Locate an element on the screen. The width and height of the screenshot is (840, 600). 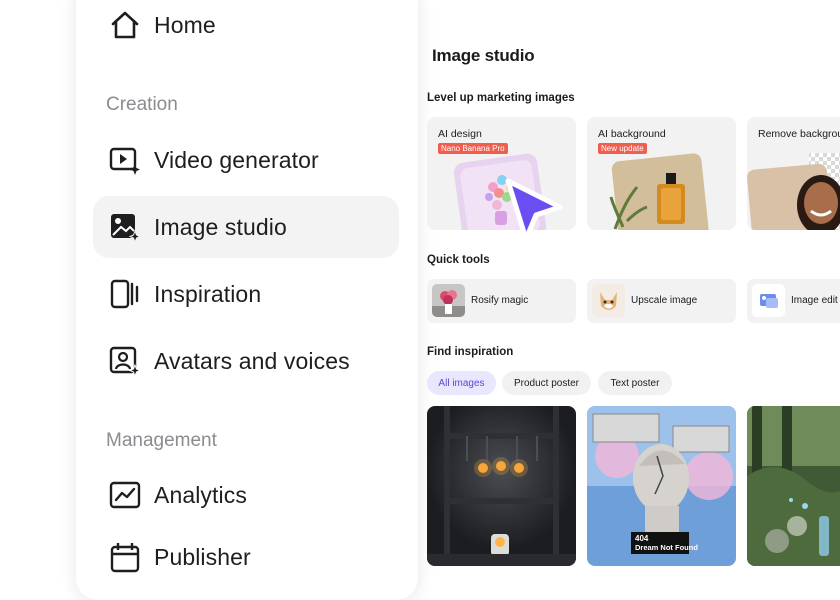
section-title-inspiration: Find inspiration is located at coordinates (470, 352).